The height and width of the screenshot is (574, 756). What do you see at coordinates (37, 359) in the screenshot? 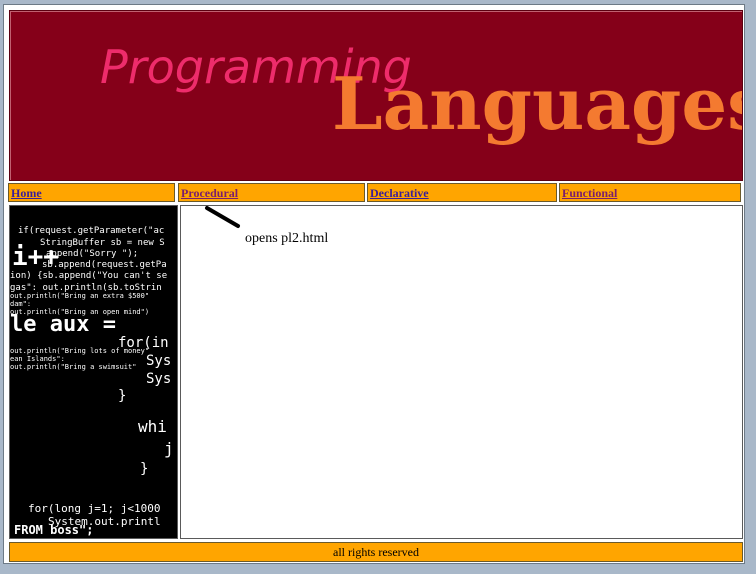
I see `code-line: ean Islands":` at bounding box center [37, 359].